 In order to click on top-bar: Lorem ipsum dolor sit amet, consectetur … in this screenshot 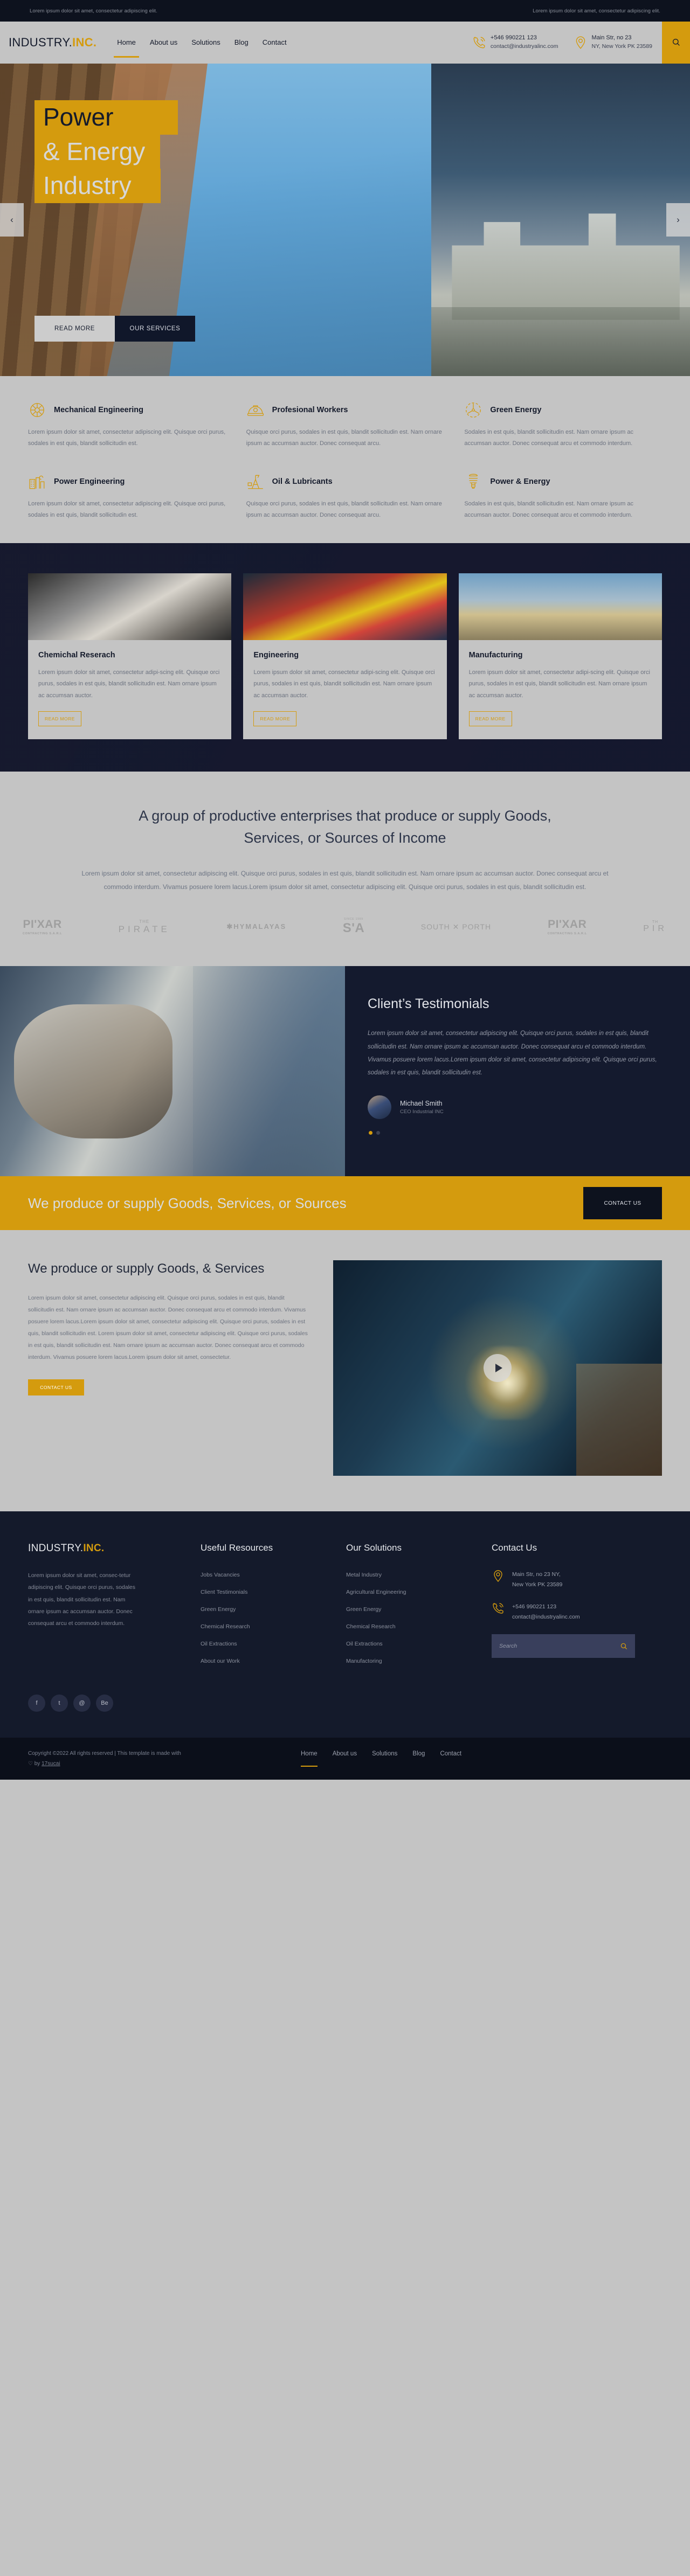, I will do `click(345, 11)`.